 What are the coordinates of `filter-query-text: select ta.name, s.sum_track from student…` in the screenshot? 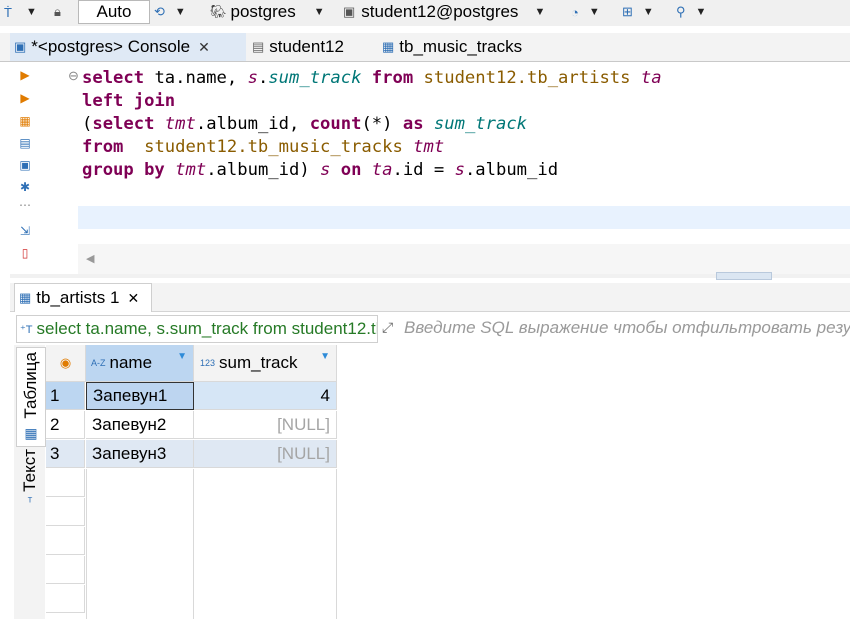 It's located at (207, 328).